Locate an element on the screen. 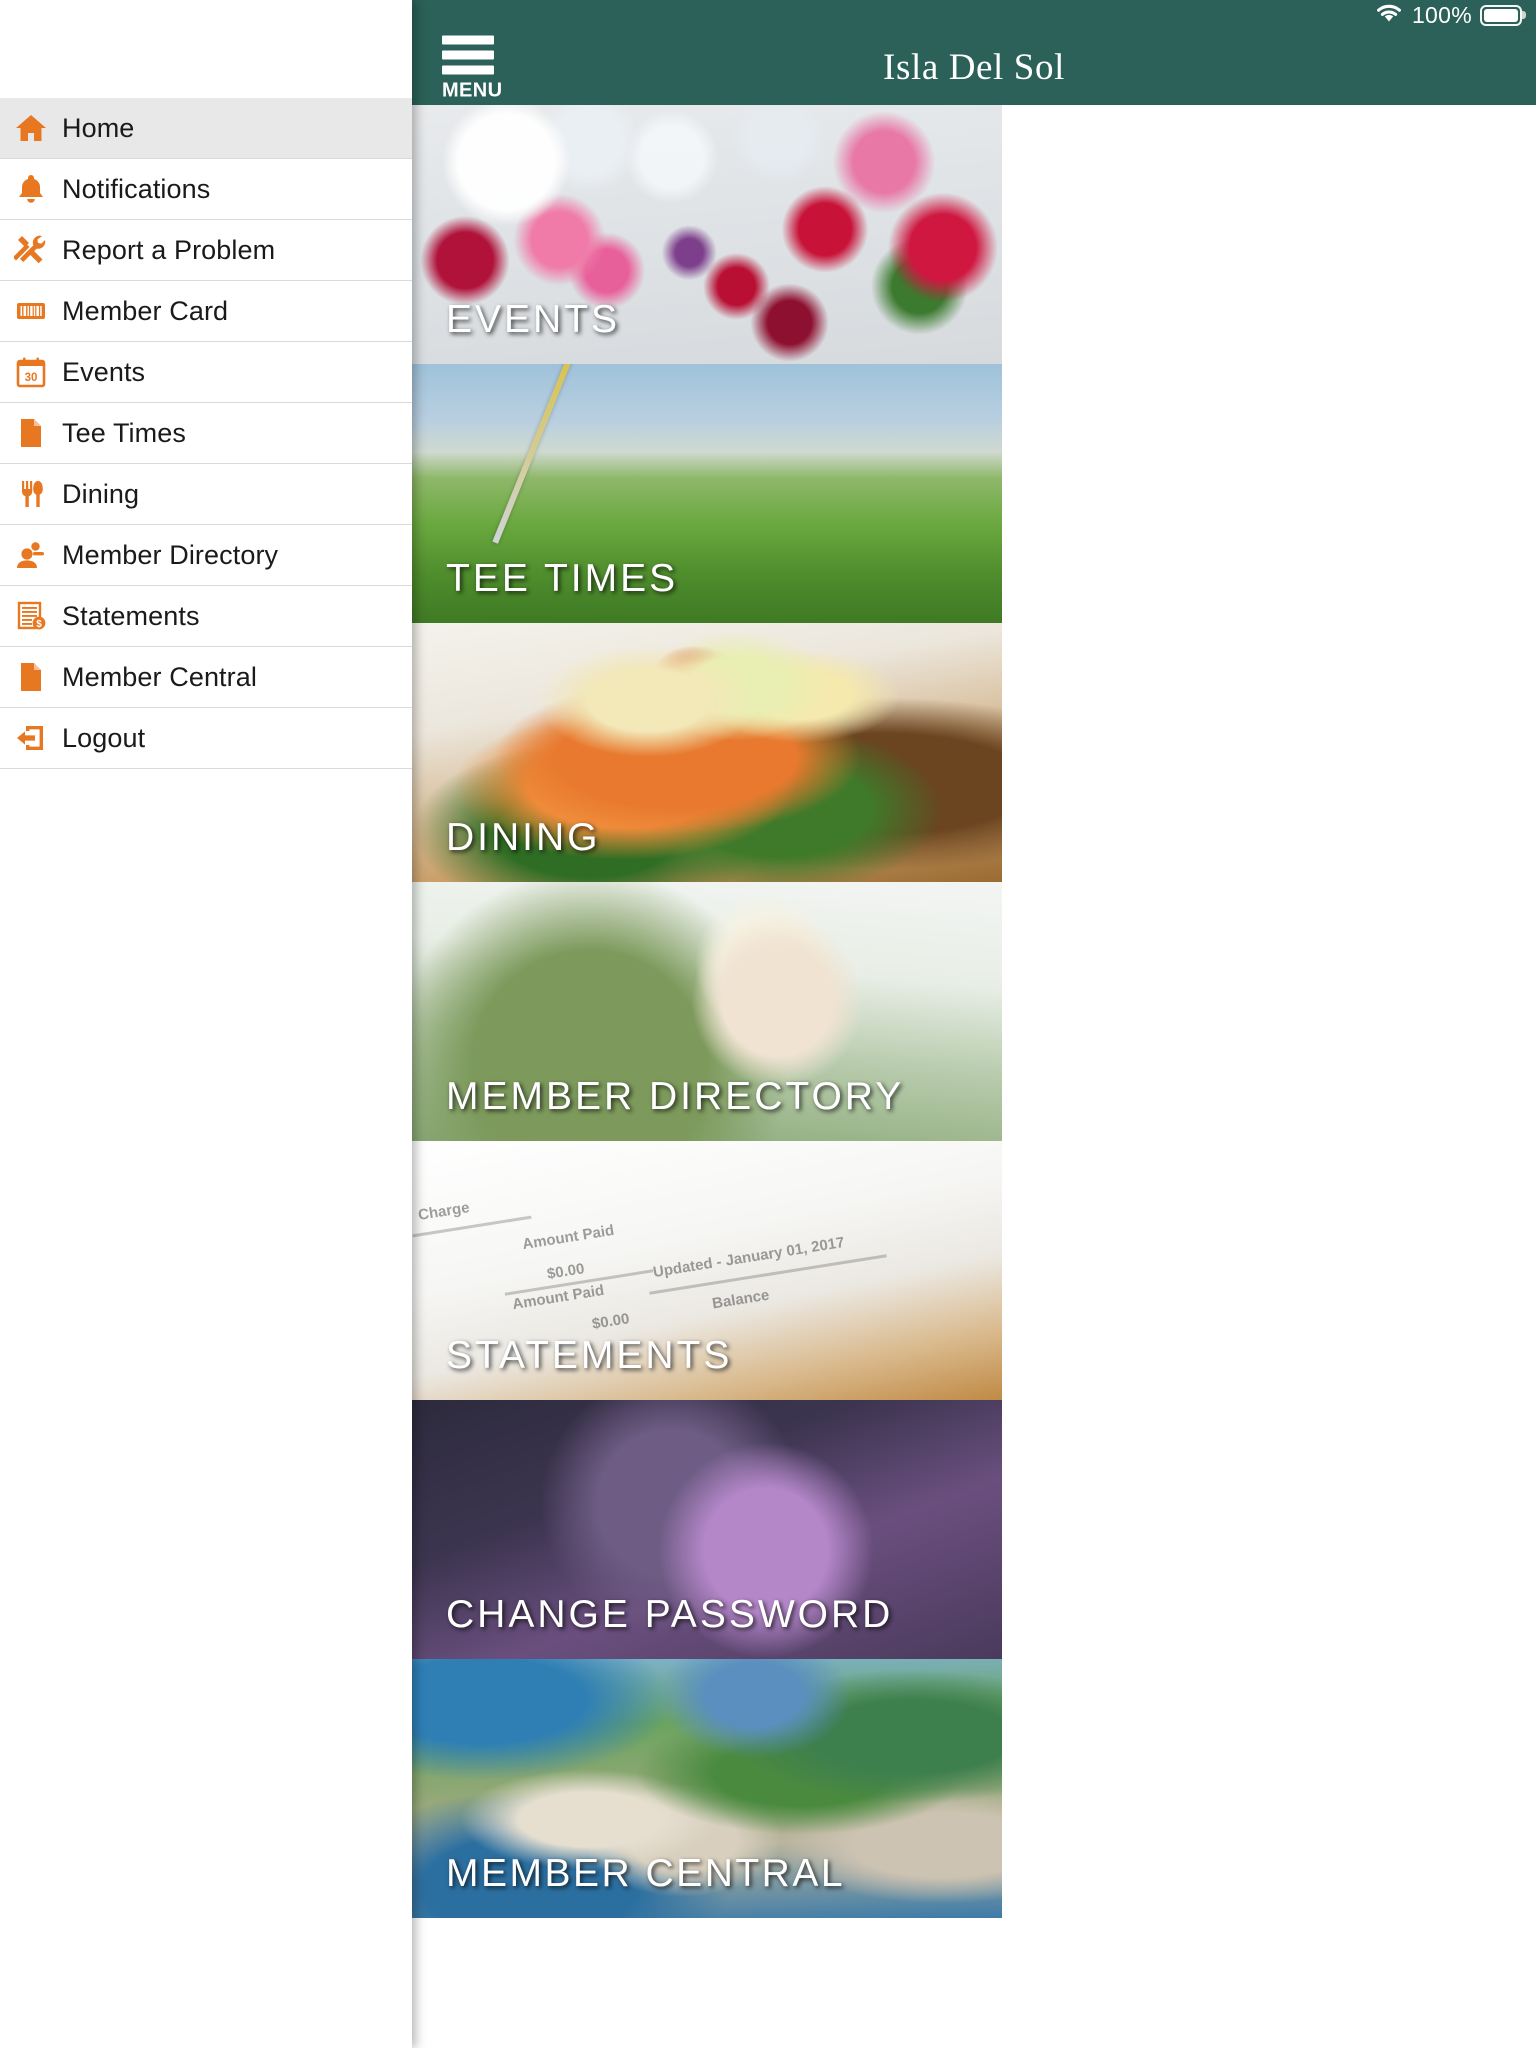 The height and width of the screenshot is (2048, 1536). tile-label: TEE TIMES is located at coordinates (562, 578).